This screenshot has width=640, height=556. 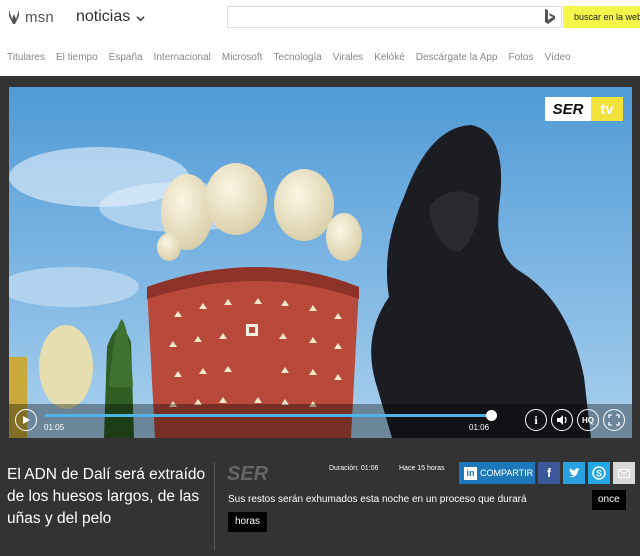 What do you see at coordinates (14, 17) in the screenshot?
I see `butterfly-logo-icon` at bounding box center [14, 17].